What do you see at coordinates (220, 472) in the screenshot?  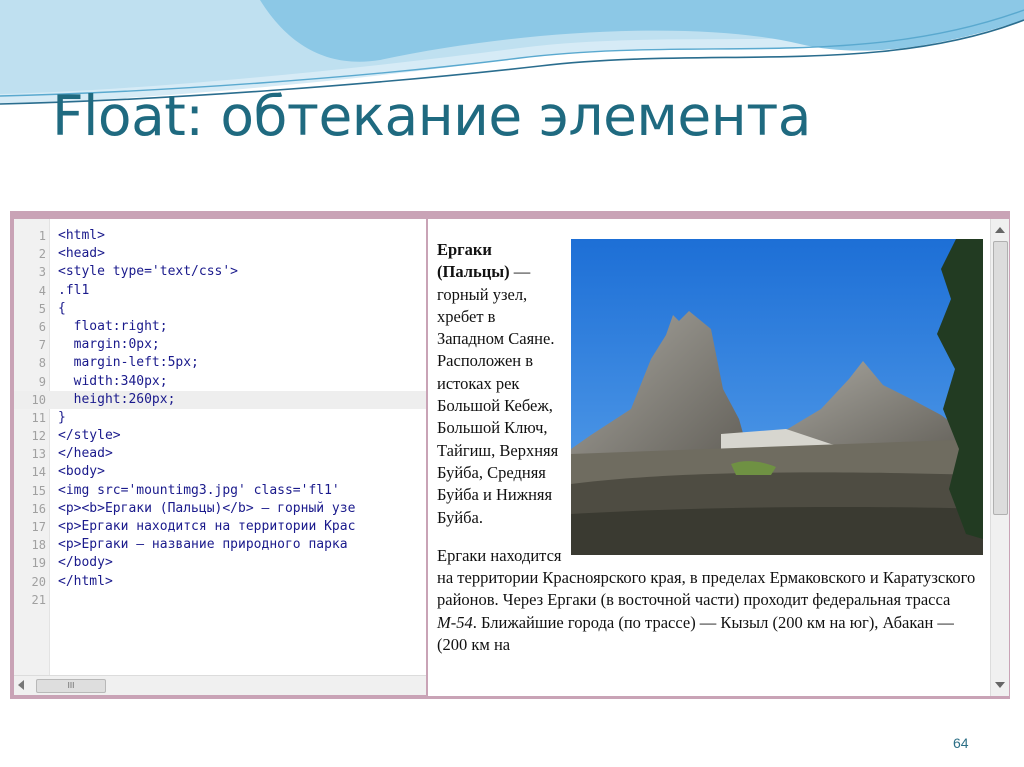 I see `code-line: 14 <body>` at bounding box center [220, 472].